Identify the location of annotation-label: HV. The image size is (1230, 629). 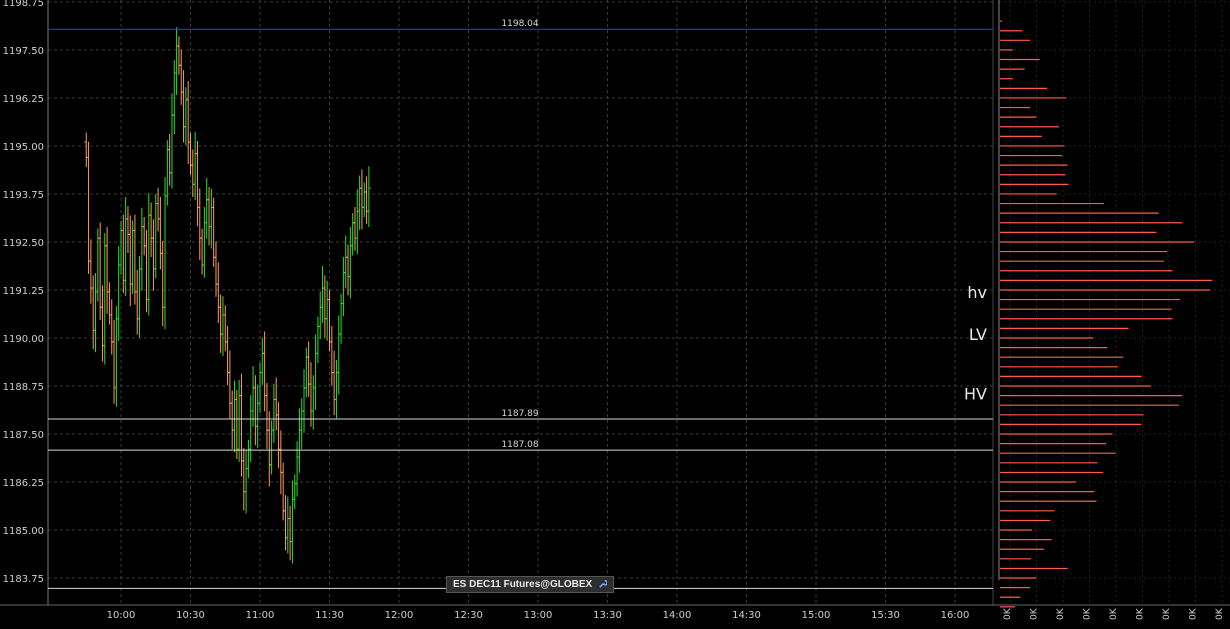
(975, 394).